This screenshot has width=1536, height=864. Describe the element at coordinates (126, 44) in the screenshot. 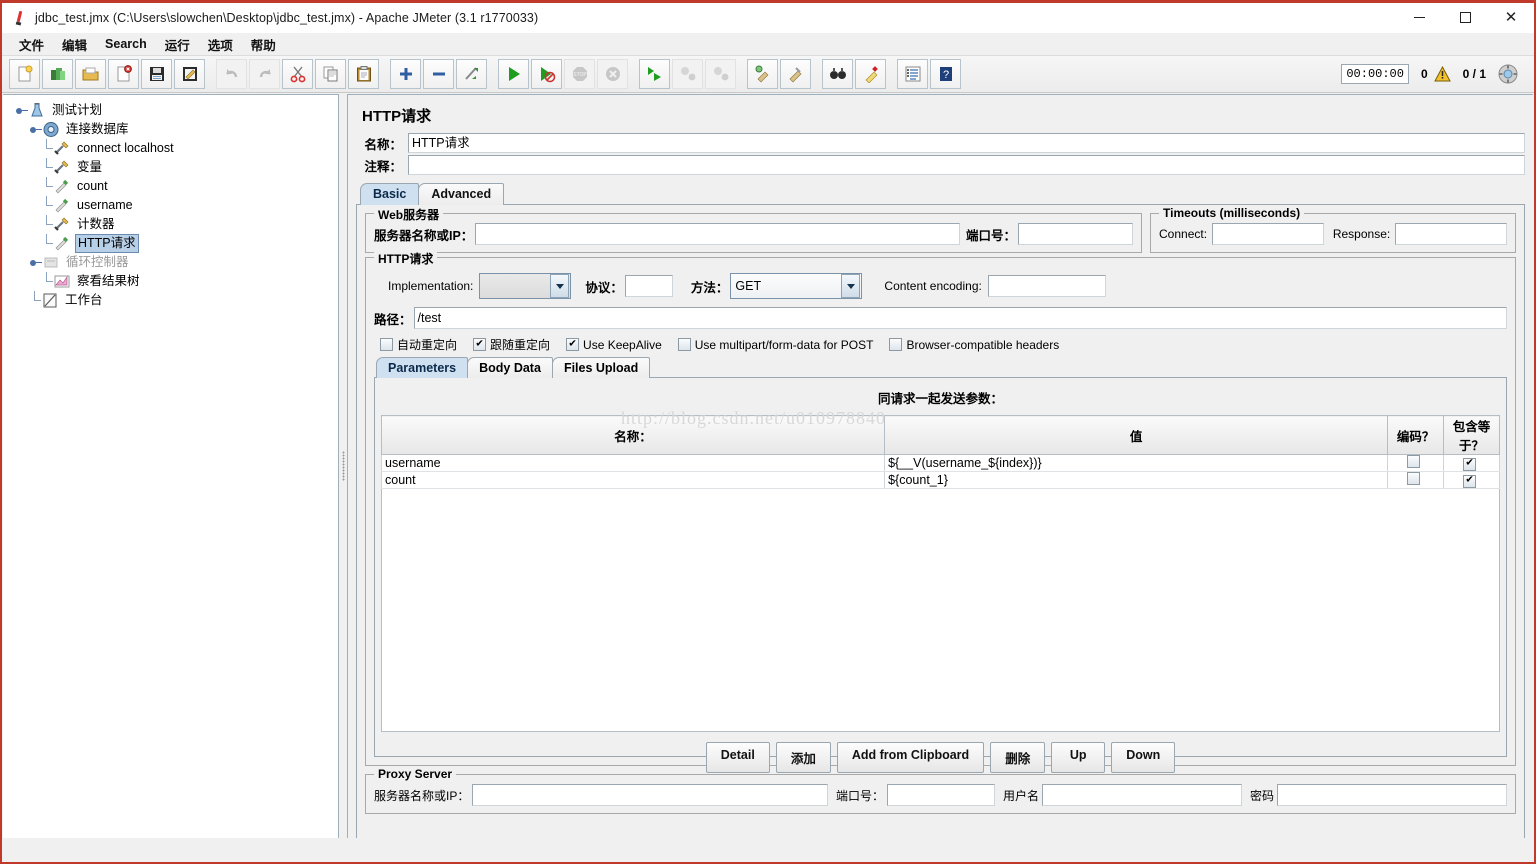

I see `menu-search: Search` at that location.